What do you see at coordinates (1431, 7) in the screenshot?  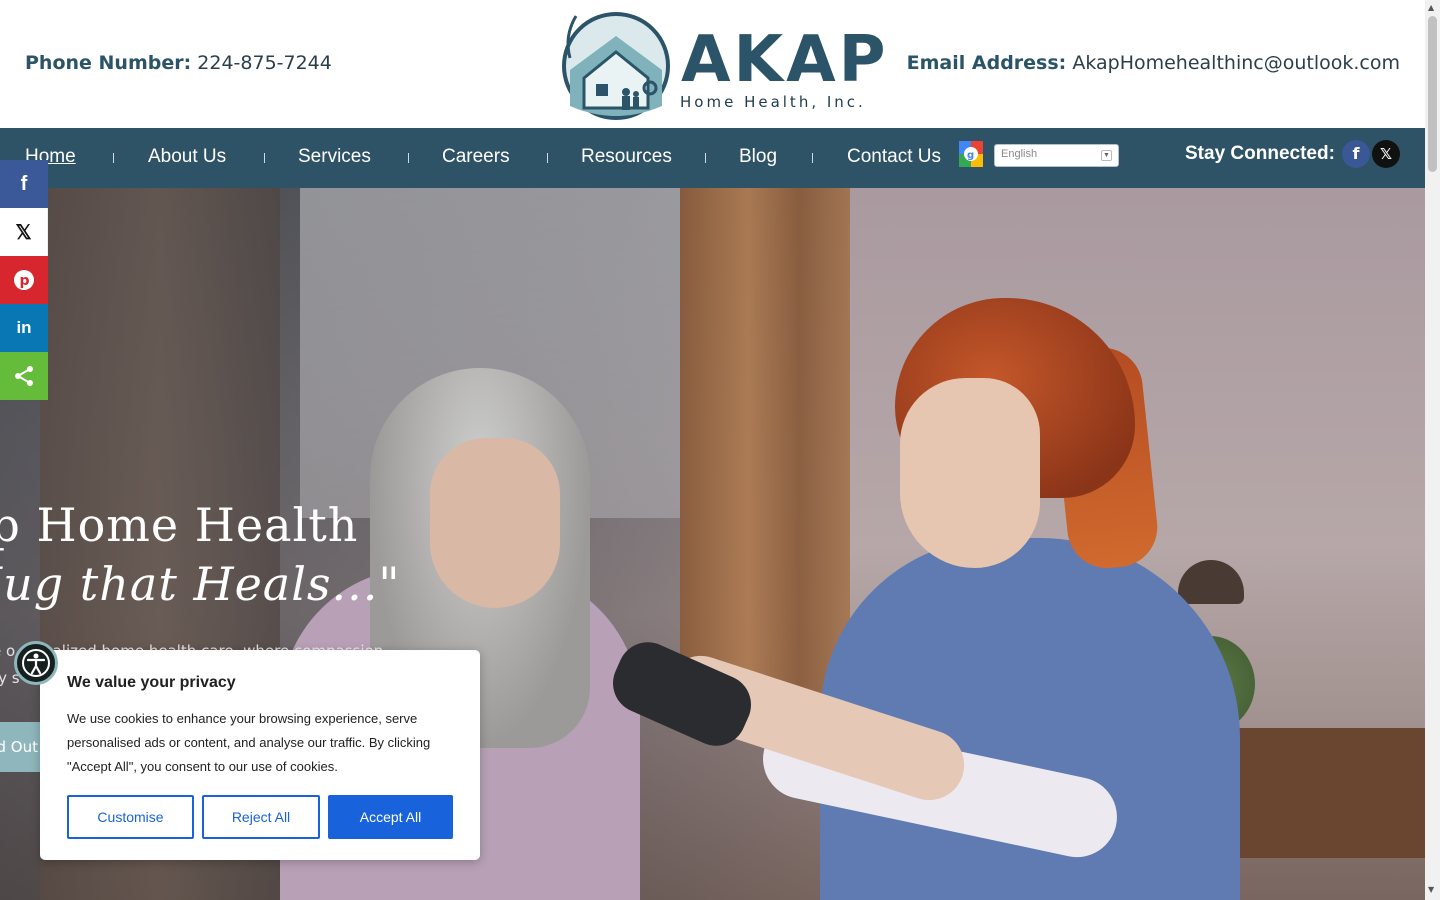 I see `scroll-up-icon: ▲` at bounding box center [1431, 7].